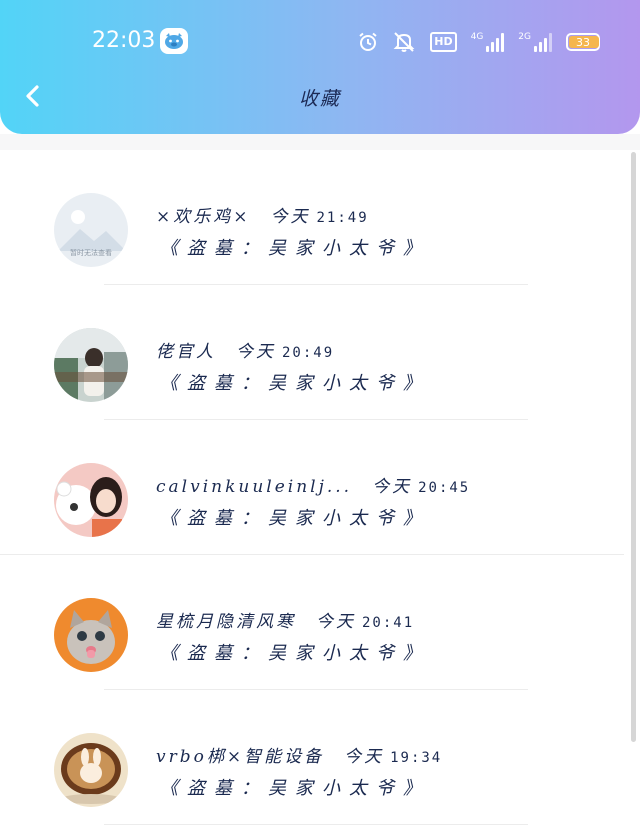  I want to click on favorite-time: 20:41, so click(388, 623).